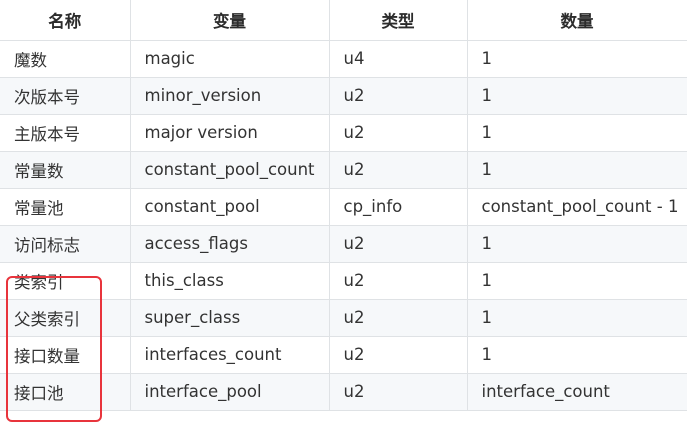 The width and height of the screenshot is (687, 433). What do you see at coordinates (398, 206) in the screenshot?
I see `cell-type: cp_info` at bounding box center [398, 206].